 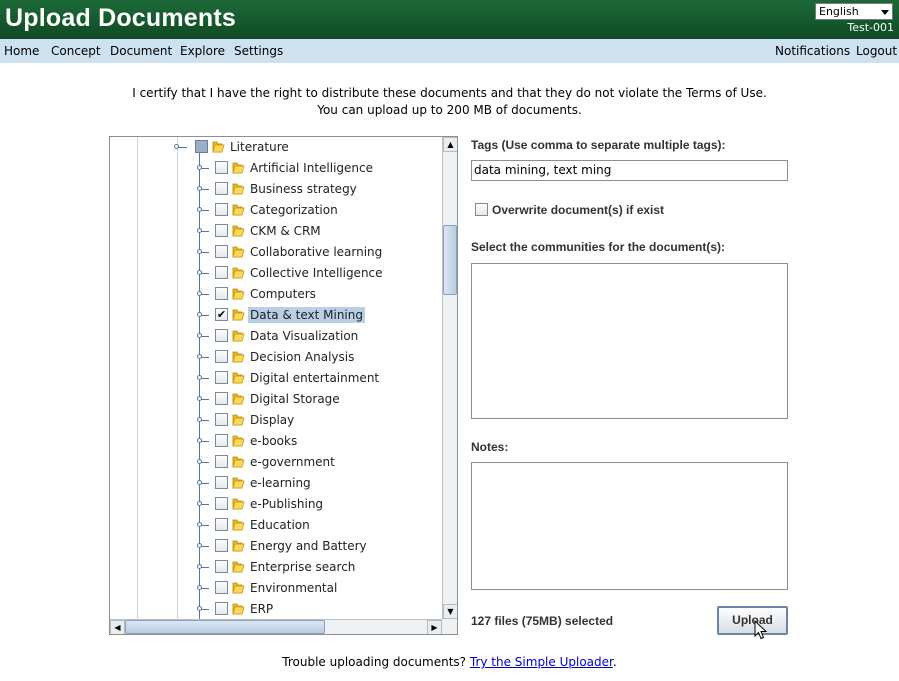 I want to click on tree-item-label: Environmental, so click(x=293, y=588).